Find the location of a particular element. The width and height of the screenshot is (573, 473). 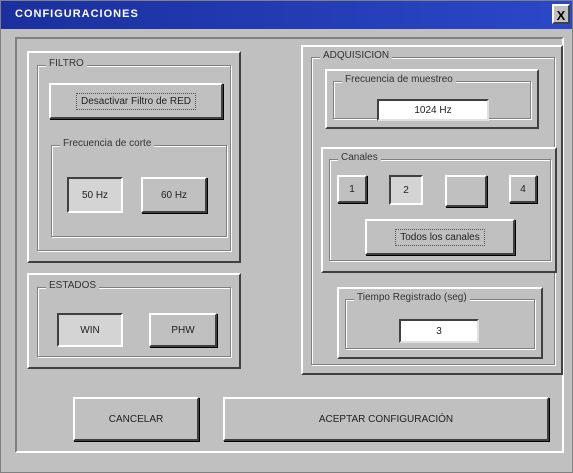

channel-4-button: 4 is located at coordinates (523, 189).